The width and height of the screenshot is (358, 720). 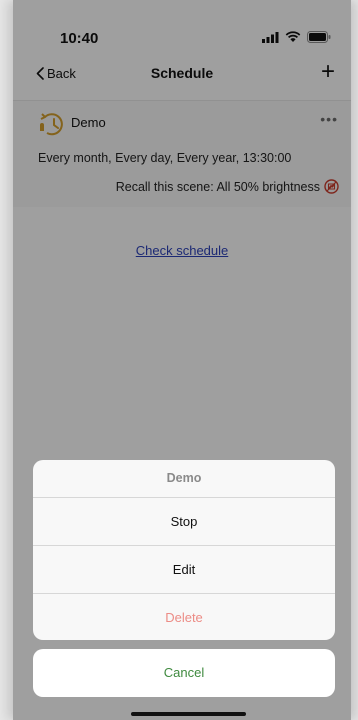 What do you see at coordinates (184, 570) in the screenshot?
I see `edit-button: Edit` at bounding box center [184, 570].